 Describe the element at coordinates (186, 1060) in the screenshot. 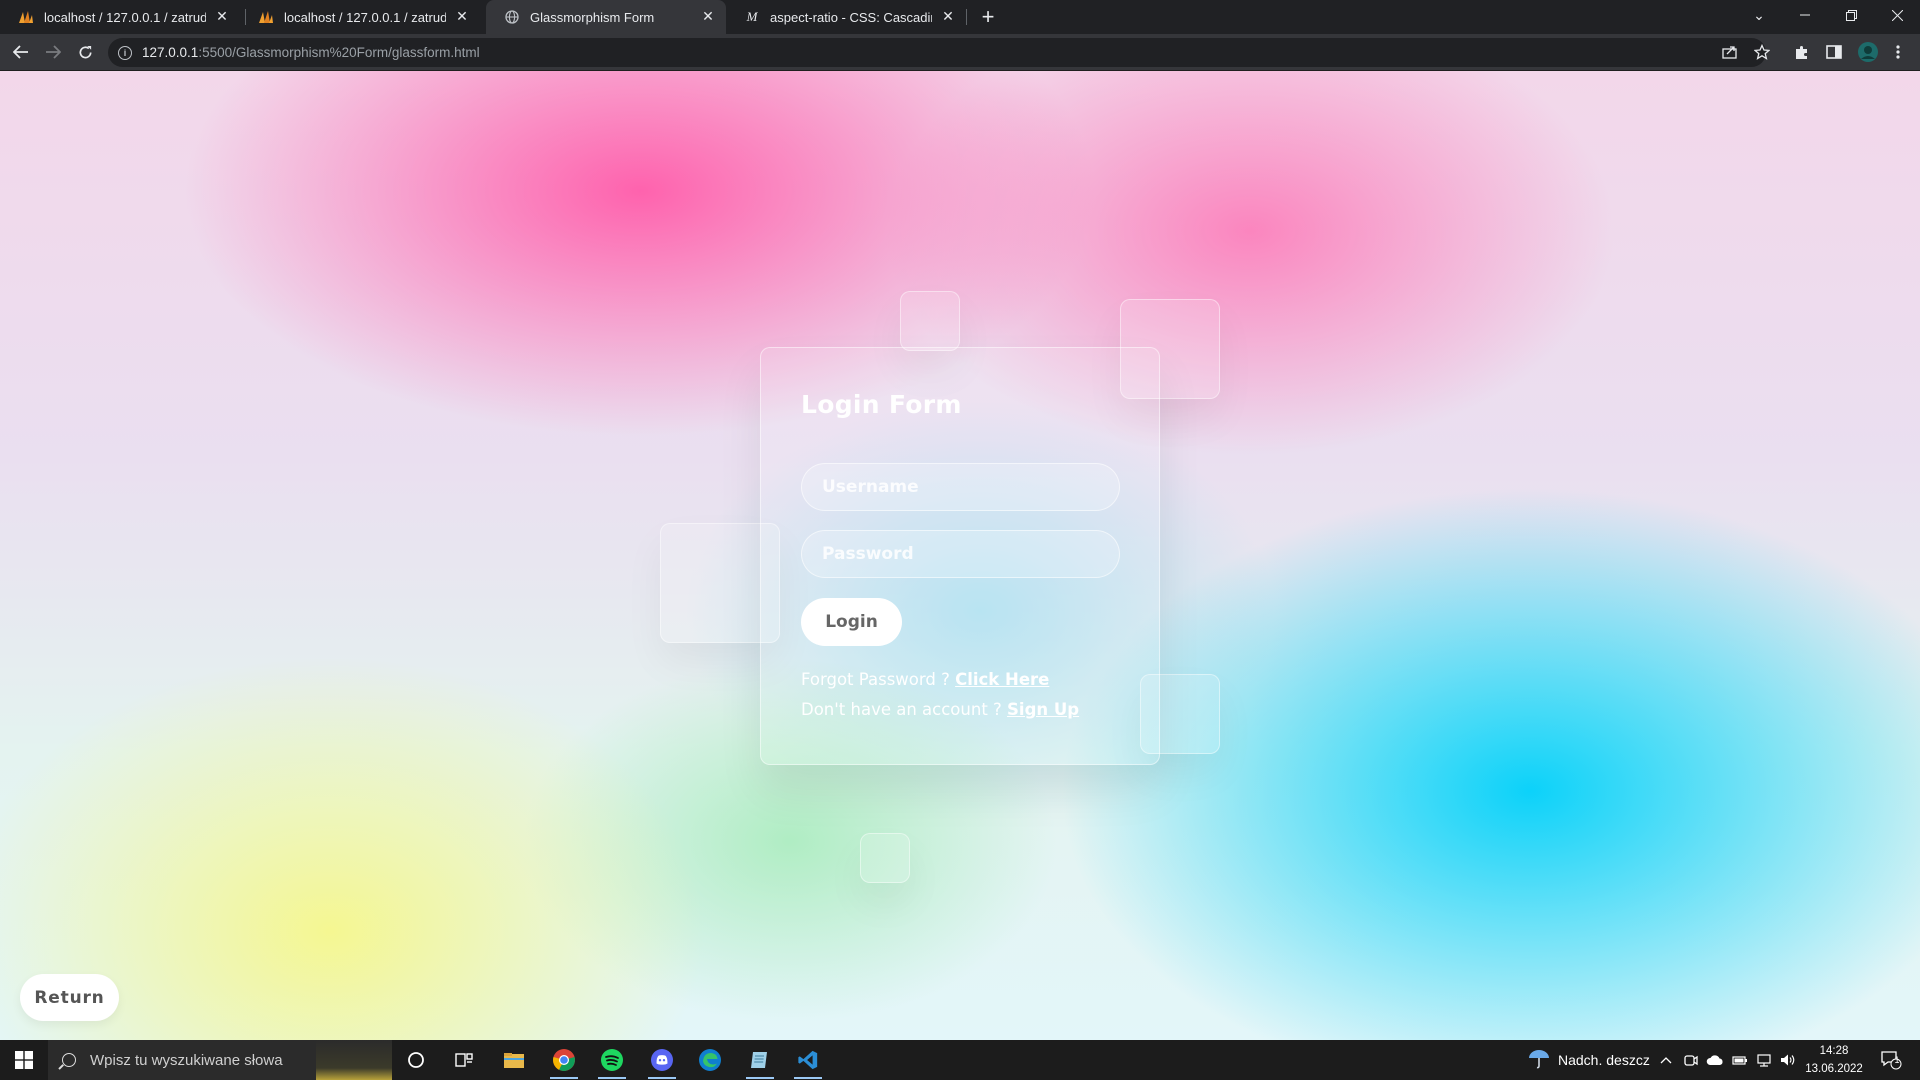

I see `search-placeholder: Wpisz tu wyszukiwane słowa` at that location.